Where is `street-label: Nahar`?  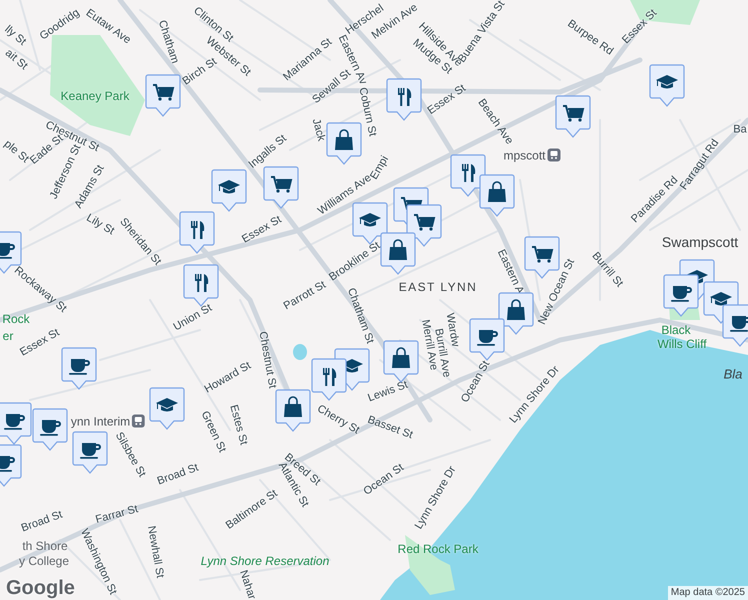 street-label: Nahar is located at coordinates (247, 584).